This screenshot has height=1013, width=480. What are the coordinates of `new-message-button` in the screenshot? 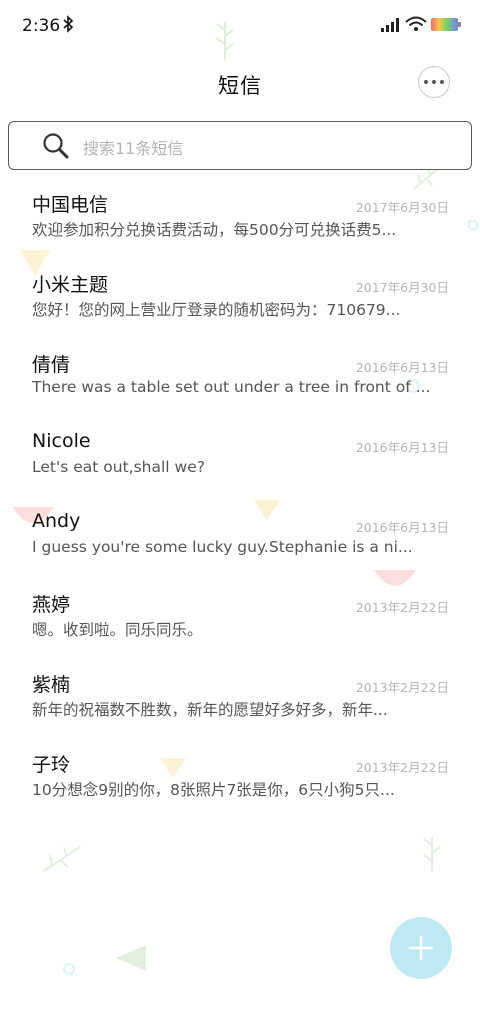 It's located at (421, 948).